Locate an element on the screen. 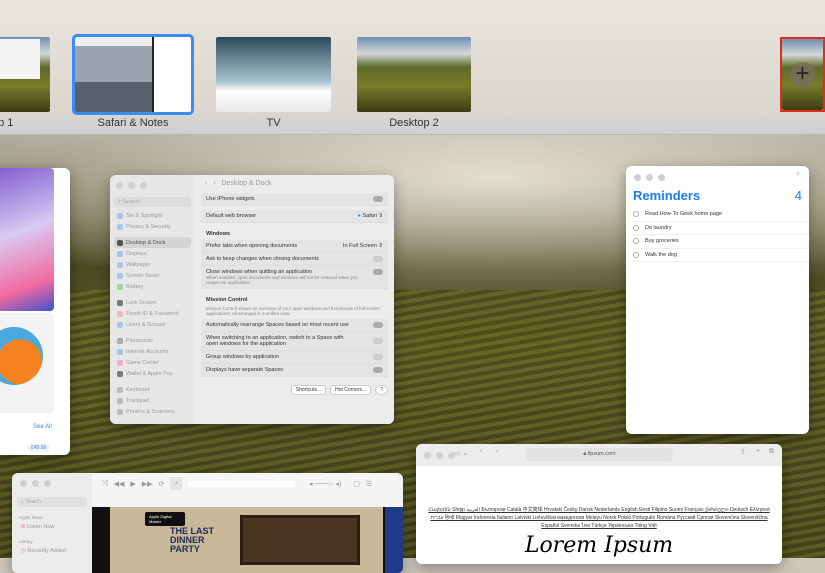  share-icon: ⇧ is located at coordinates (743, 452).